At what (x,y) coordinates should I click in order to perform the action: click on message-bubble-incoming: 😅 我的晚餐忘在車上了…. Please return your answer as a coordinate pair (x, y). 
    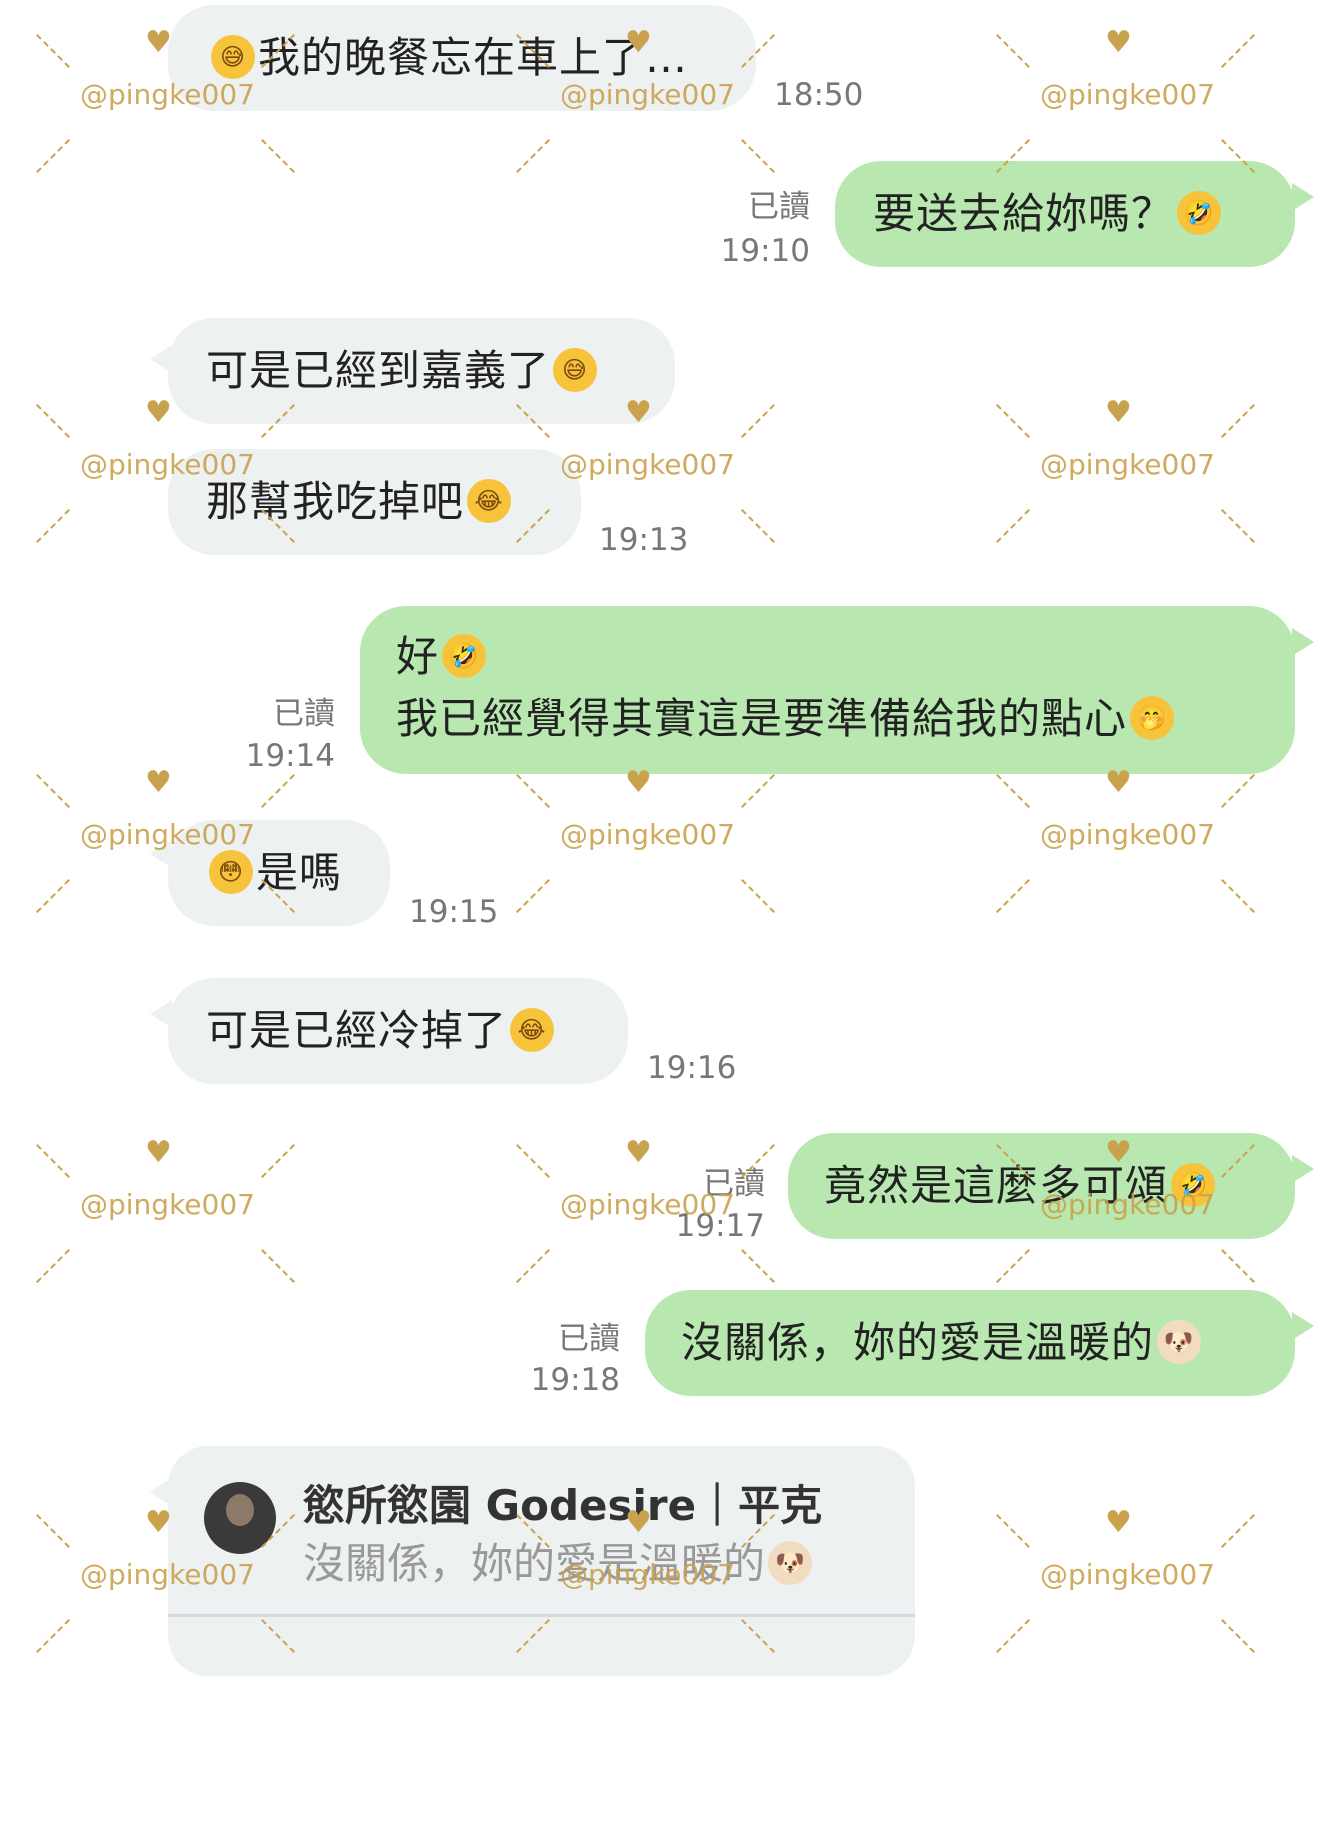
    Looking at the image, I should click on (462, 58).